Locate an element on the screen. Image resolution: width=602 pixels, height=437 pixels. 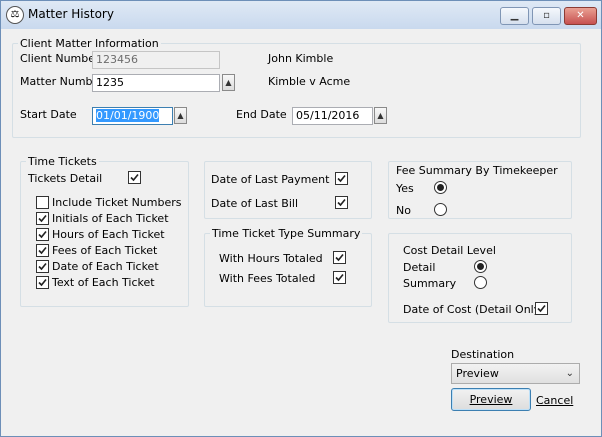
destination-selected: Preview is located at coordinates (477, 373).